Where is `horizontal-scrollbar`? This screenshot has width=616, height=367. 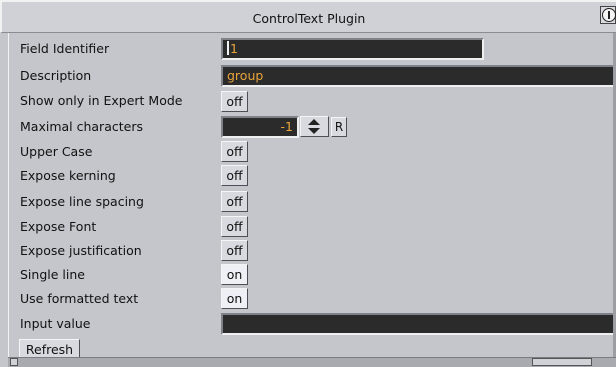 horizontal-scrollbar is located at coordinates (312, 362).